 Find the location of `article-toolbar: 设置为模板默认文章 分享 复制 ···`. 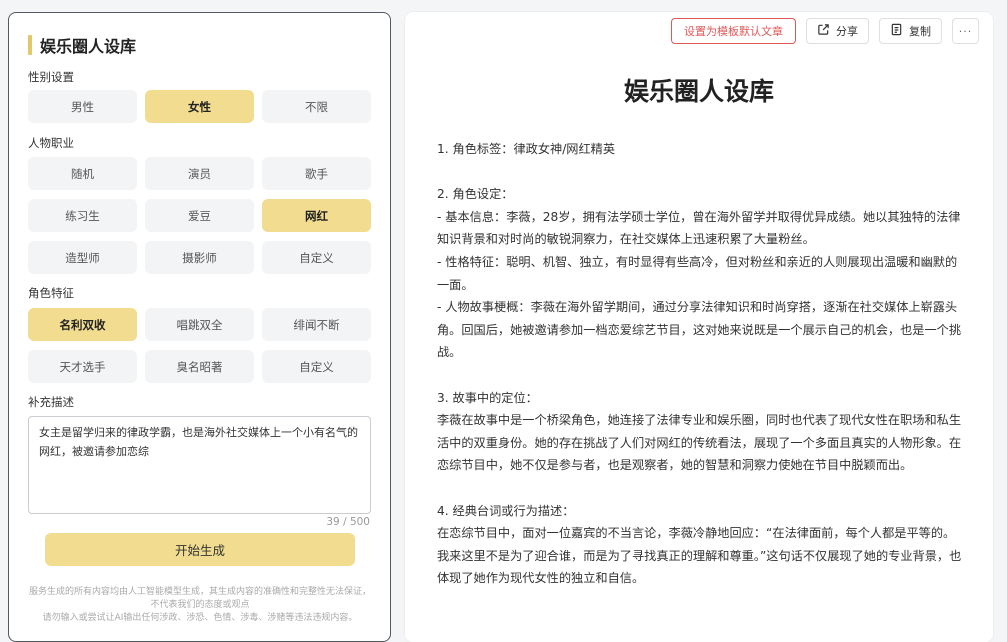

article-toolbar: 设置为模板默认文章 分享 复制 ··· is located at coordinates (825, 31).